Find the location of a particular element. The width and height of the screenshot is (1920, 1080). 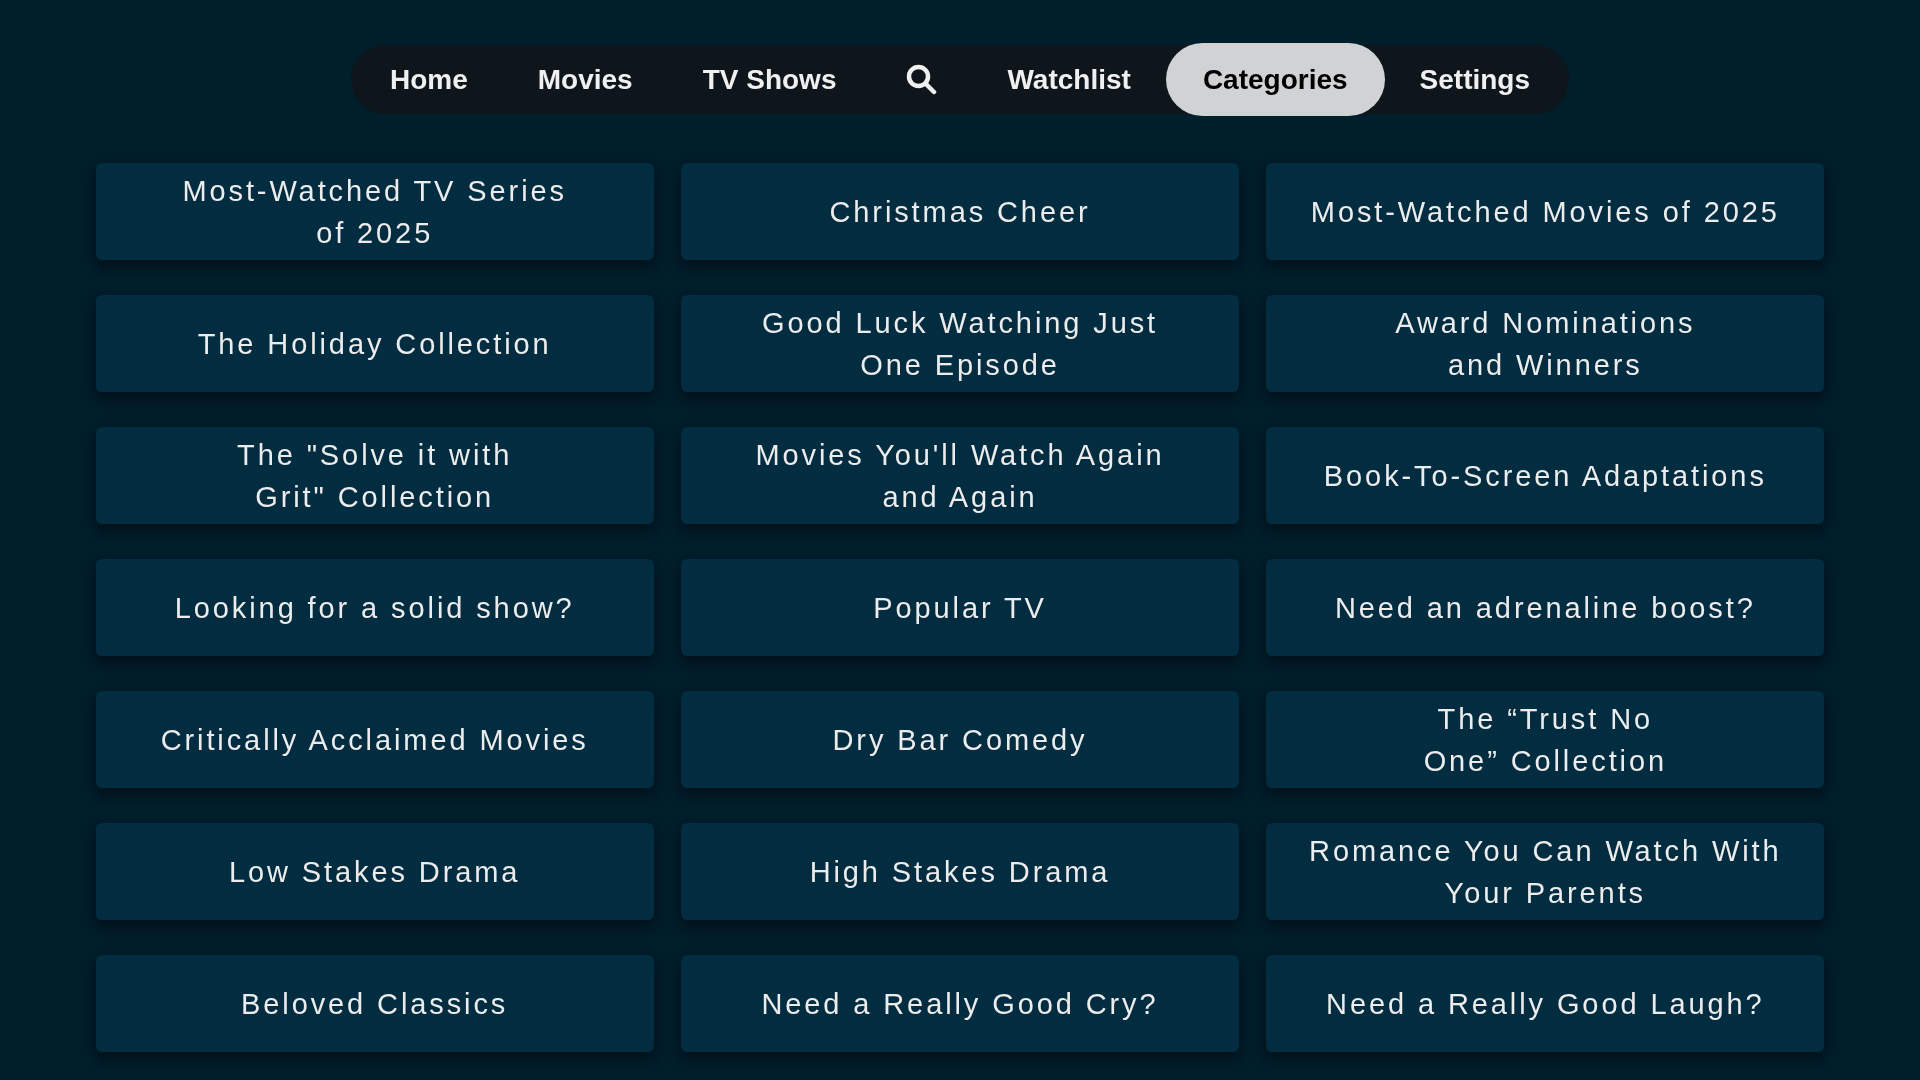

nav-tab: TV Shows is located at coordinates (769, 79).